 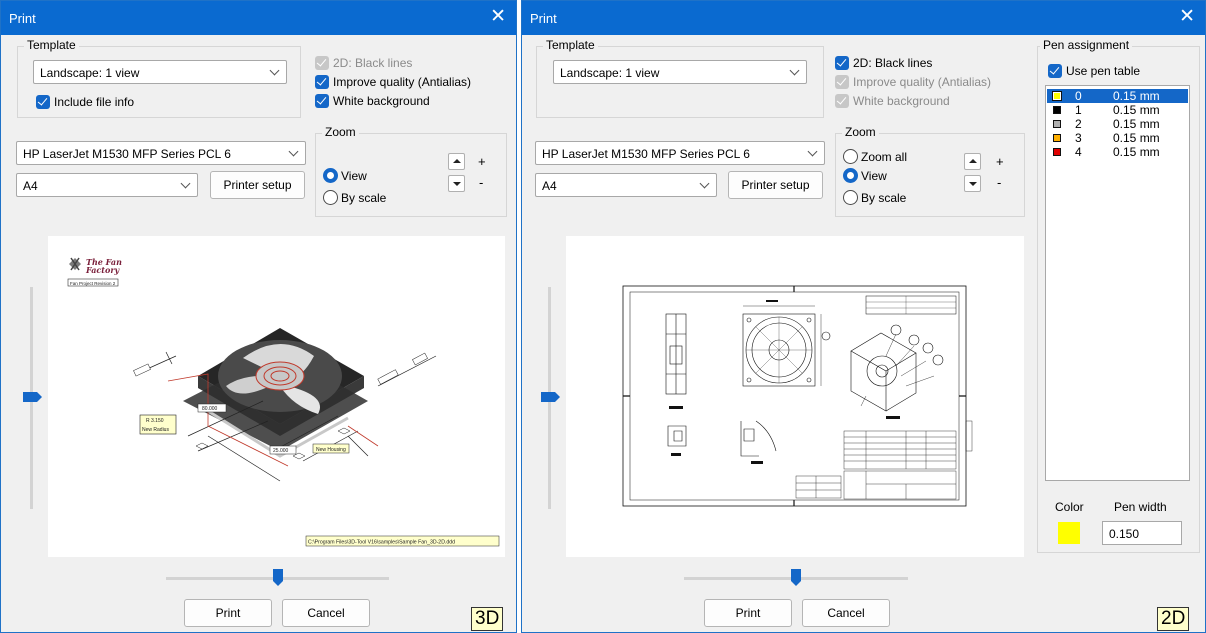 I want to click on pen-number: 4, so click(x=1078, y=152).